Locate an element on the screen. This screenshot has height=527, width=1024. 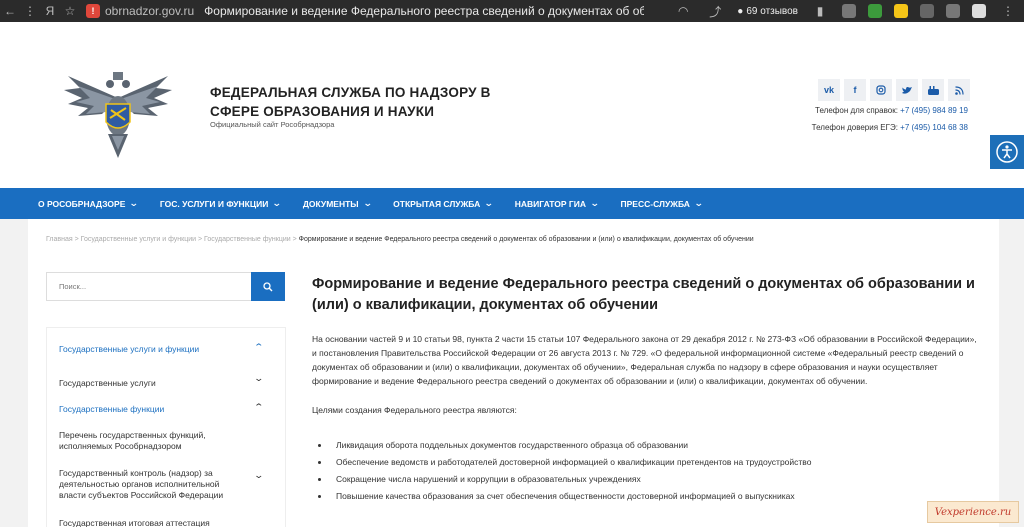
nav-item-gia-navigator: Навигатор ГИА ⌄ is located at coordinates (557, 203).